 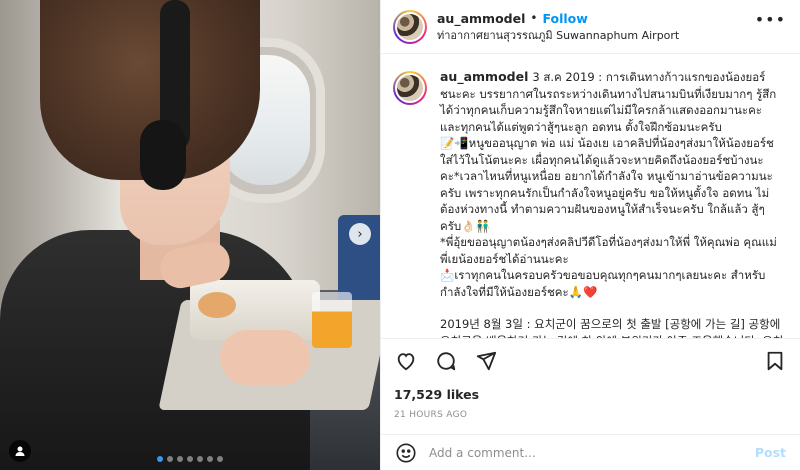 What do you see at coordinates (265, 357) in the screenshot?
I see `person-hand` at bounding box center [265, 357].